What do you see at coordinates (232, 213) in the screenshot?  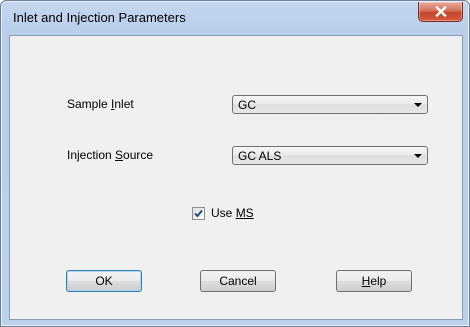 I see `use-ms-label: Use MS` at bounding box center [232, 213].